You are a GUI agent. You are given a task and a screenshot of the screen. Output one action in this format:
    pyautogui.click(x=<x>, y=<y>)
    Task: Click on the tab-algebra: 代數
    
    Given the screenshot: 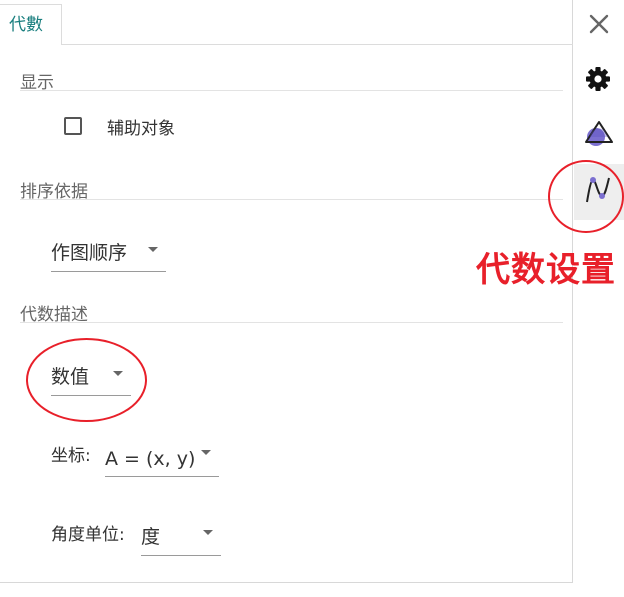 What is the action you would take?
    pyautogui.click(x=31, y=24)
    